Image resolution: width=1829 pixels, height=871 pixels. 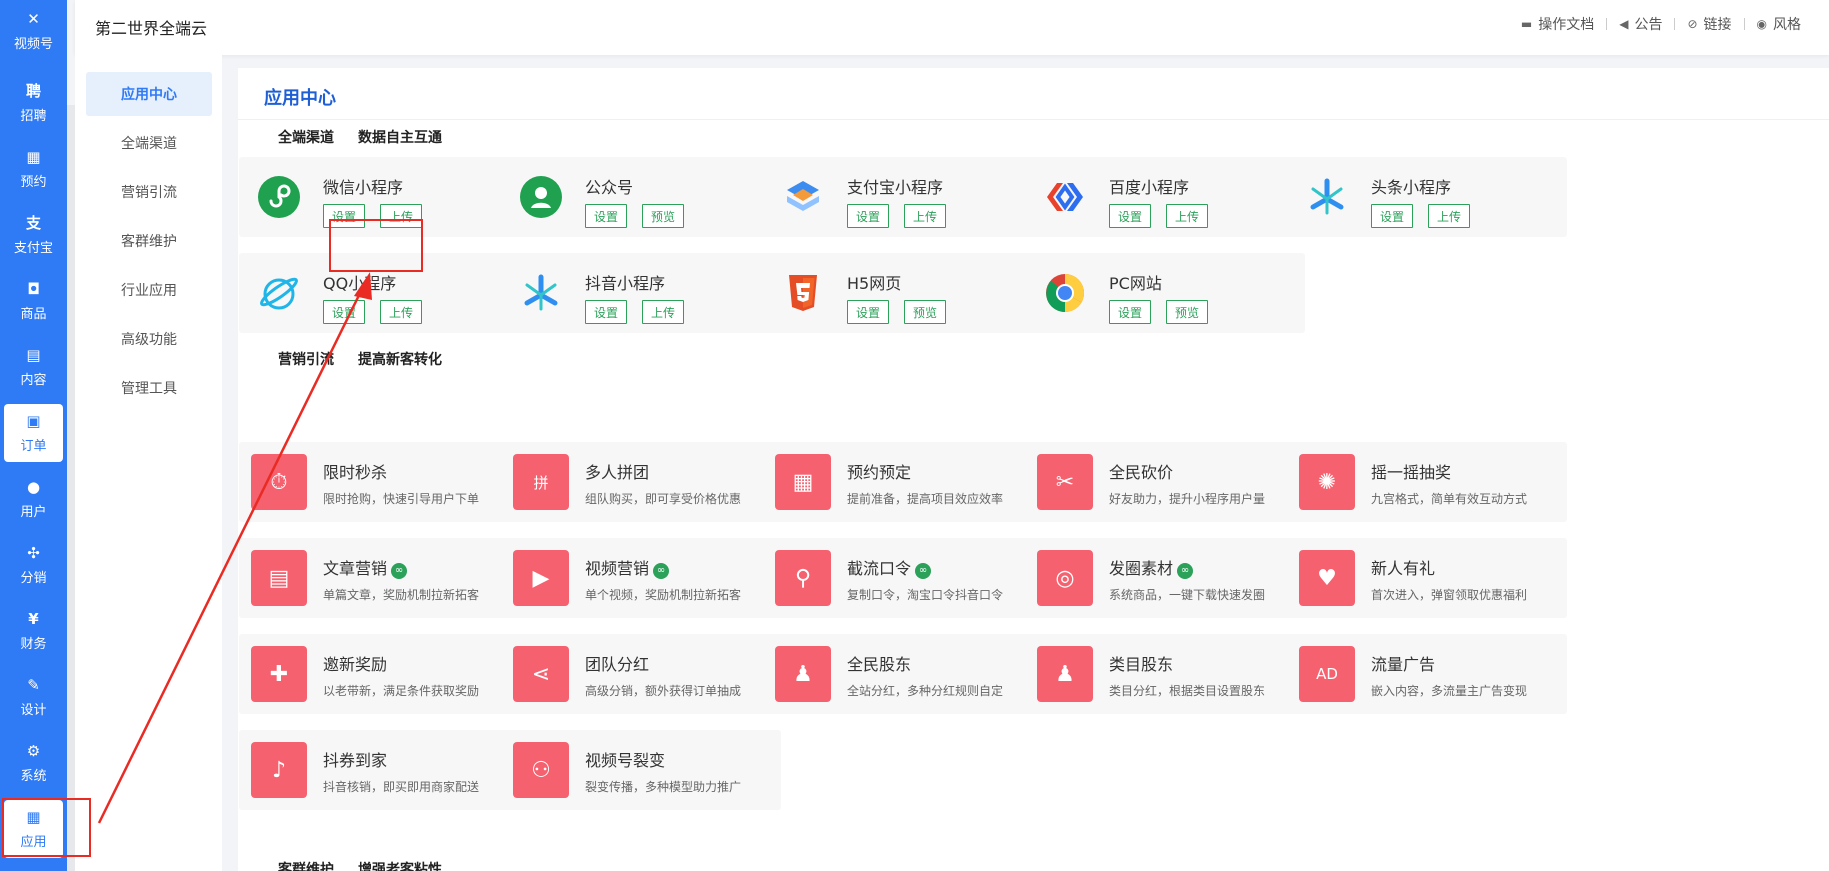 I want to click on rail-scrollbar, so click(x=71, y=488).